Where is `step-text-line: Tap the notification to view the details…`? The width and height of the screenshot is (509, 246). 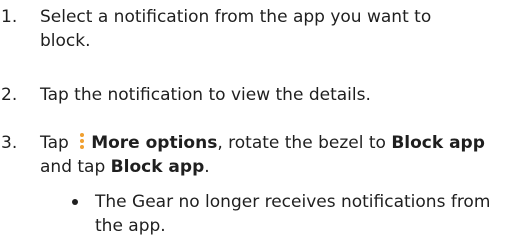
step-text-line: Tap the notification to view the details… is located at coordinates (205, 95).